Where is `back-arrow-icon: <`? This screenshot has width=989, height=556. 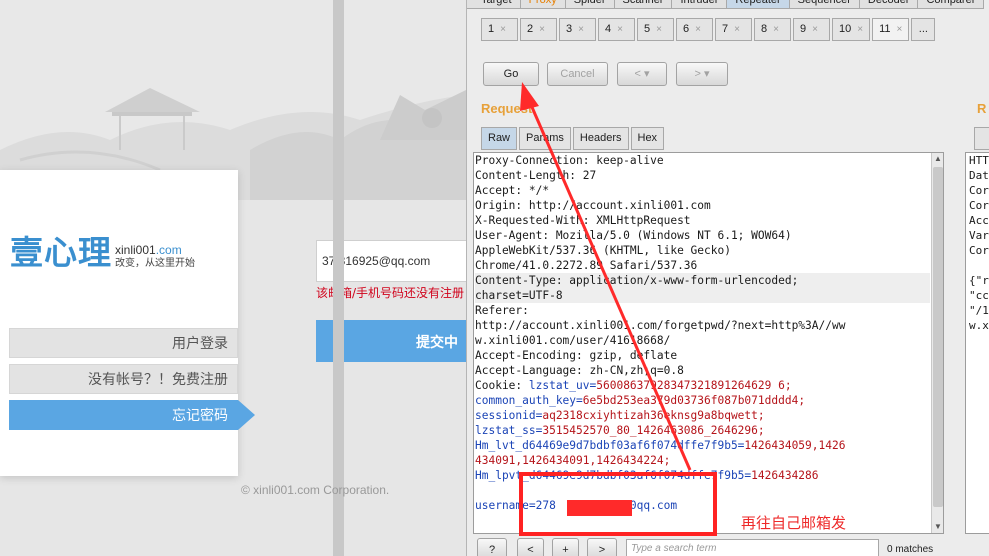 back-arrow-icon: < is located at coordinates (637, 74).